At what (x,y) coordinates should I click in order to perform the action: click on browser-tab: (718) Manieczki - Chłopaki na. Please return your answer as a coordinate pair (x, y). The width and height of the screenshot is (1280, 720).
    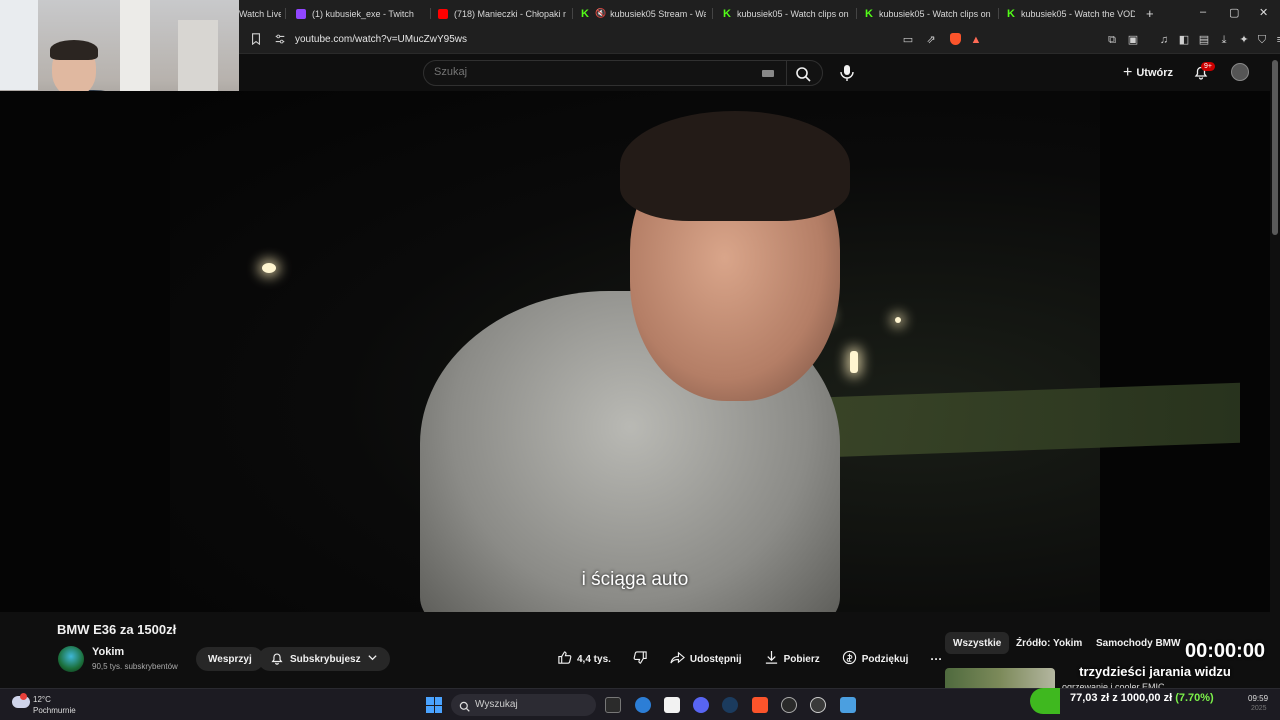
    Looking at the image, I should click on (502, 13).